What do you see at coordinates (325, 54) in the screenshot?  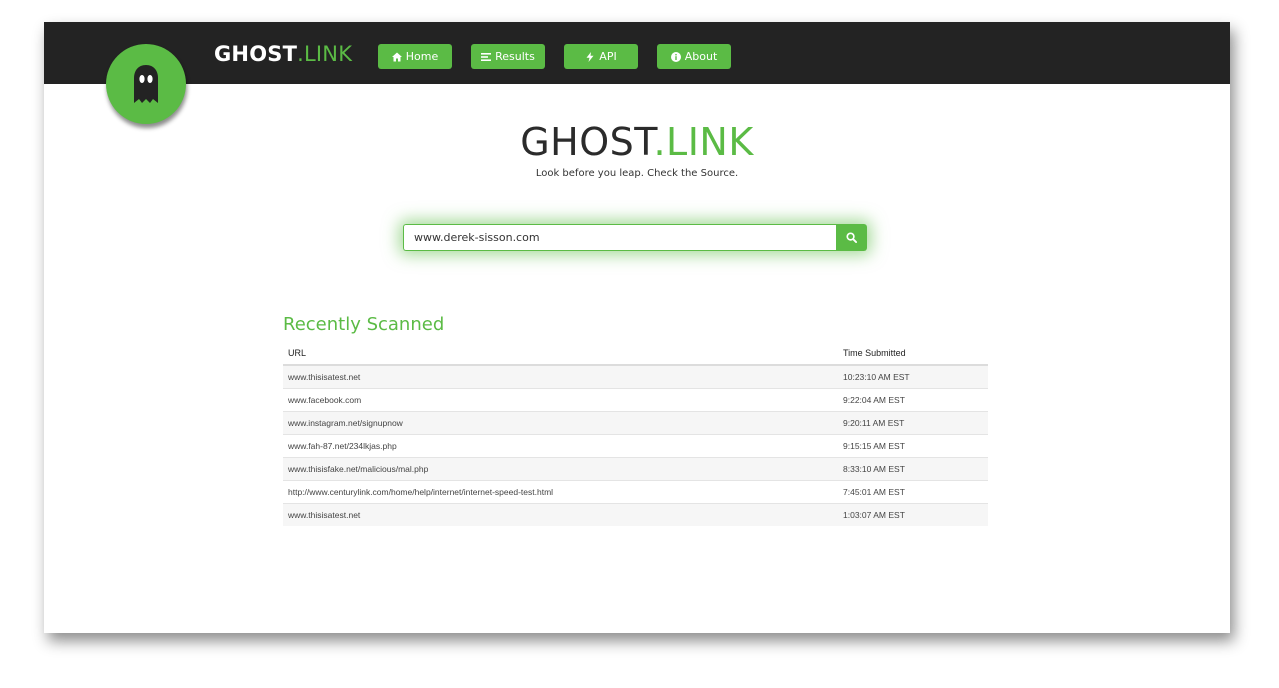 I see `brand-accent: .LINK` at bounding box center [325, 54].